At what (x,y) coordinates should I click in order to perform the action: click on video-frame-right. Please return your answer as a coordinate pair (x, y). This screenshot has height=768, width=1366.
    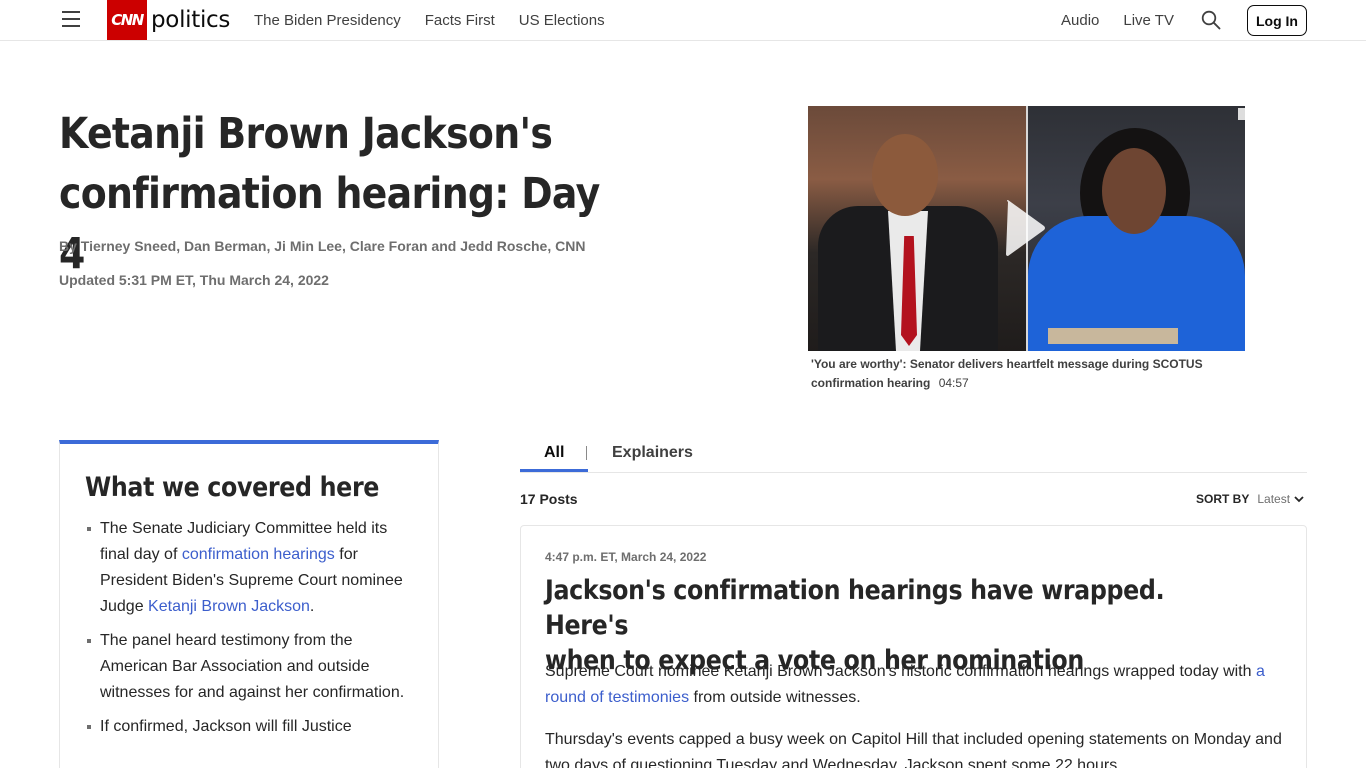
    Looking at the image, I should click on (1136, 228).